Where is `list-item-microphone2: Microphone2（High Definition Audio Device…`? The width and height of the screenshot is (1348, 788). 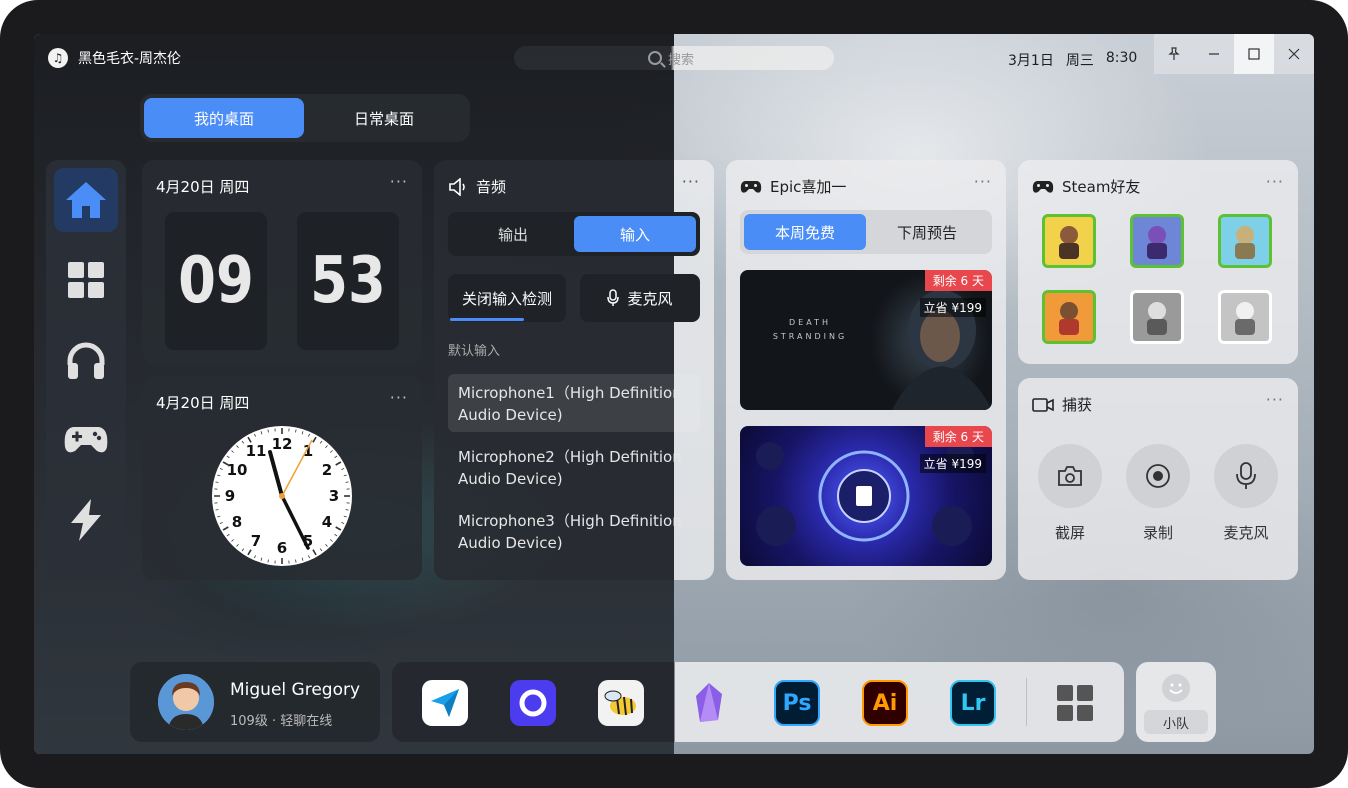 list-item-microphone2: Microphone2（High Definition Audio Device… is located at coordinates (574, 467).